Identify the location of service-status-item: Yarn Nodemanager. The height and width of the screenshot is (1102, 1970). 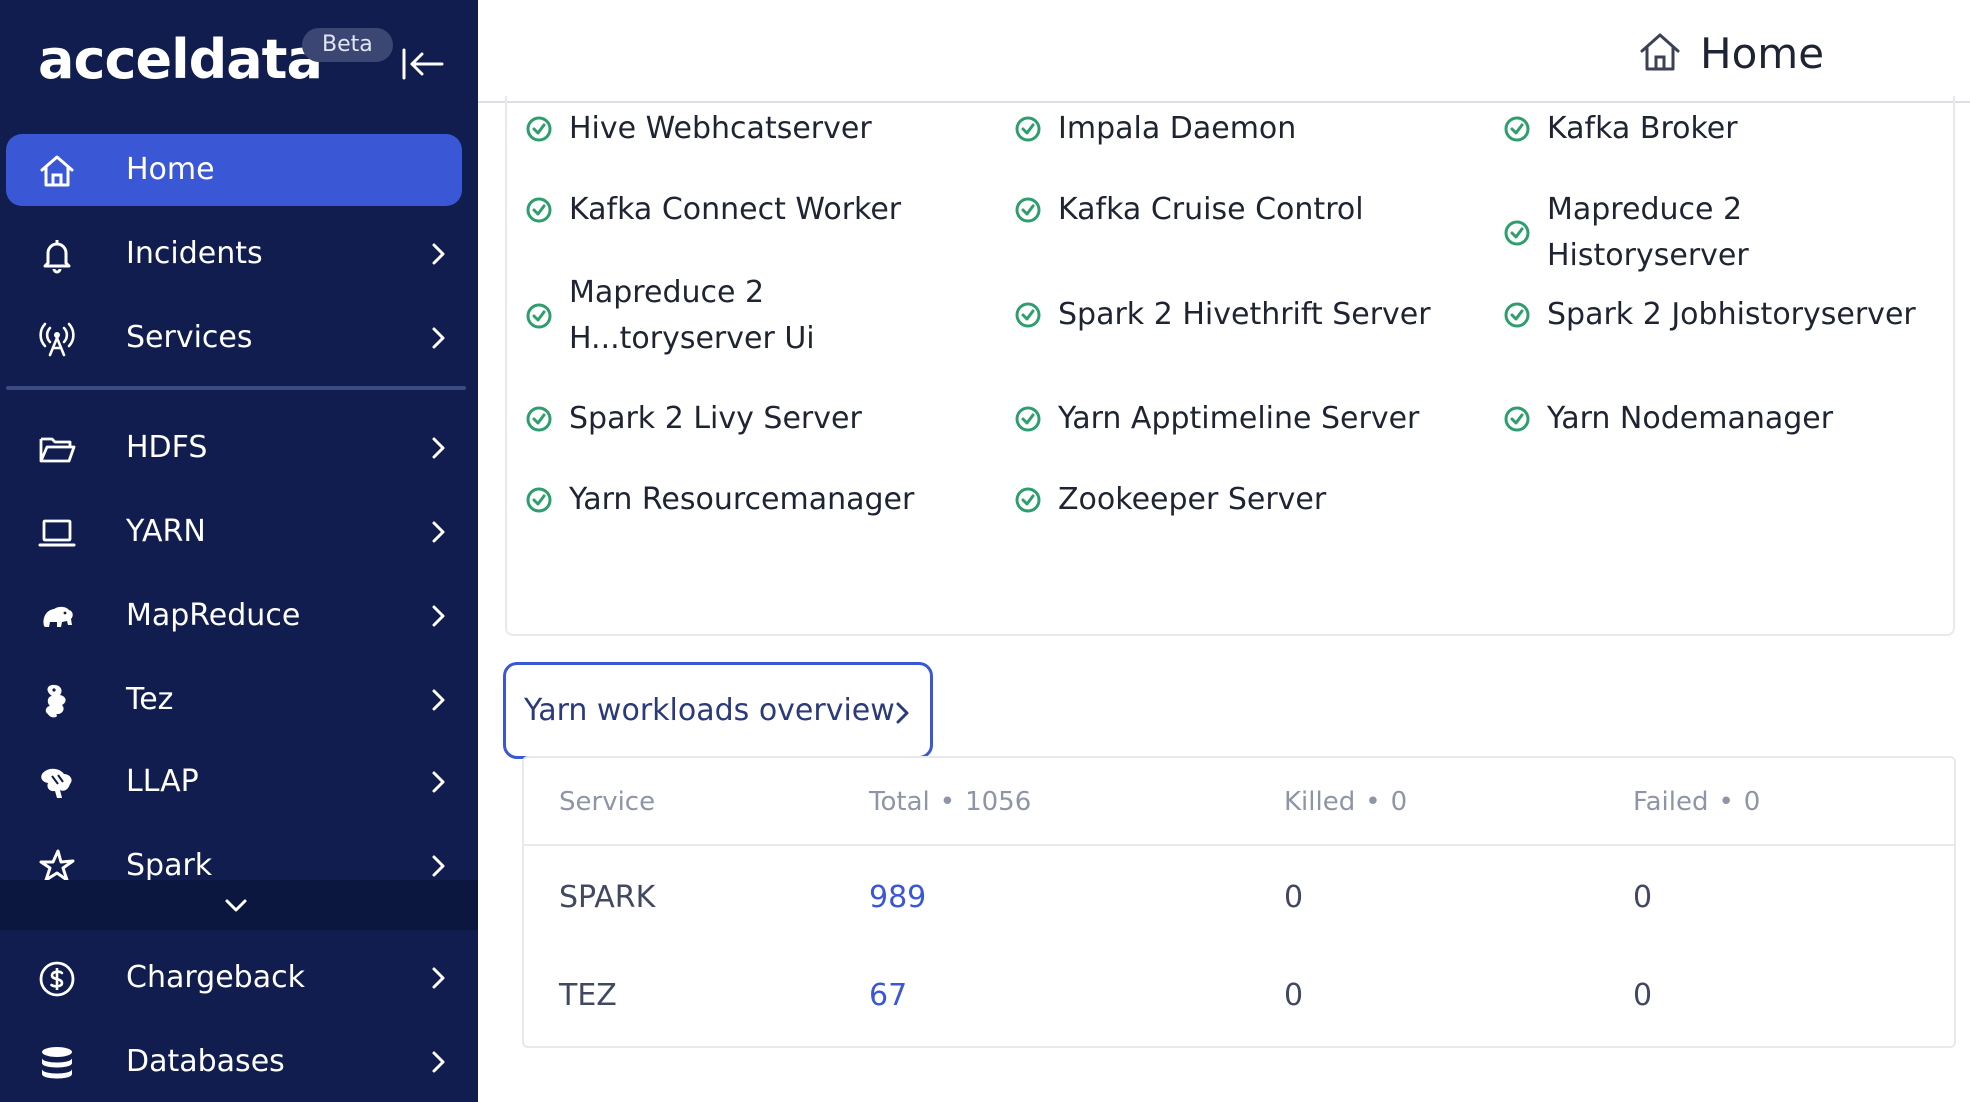
(1668, 419).